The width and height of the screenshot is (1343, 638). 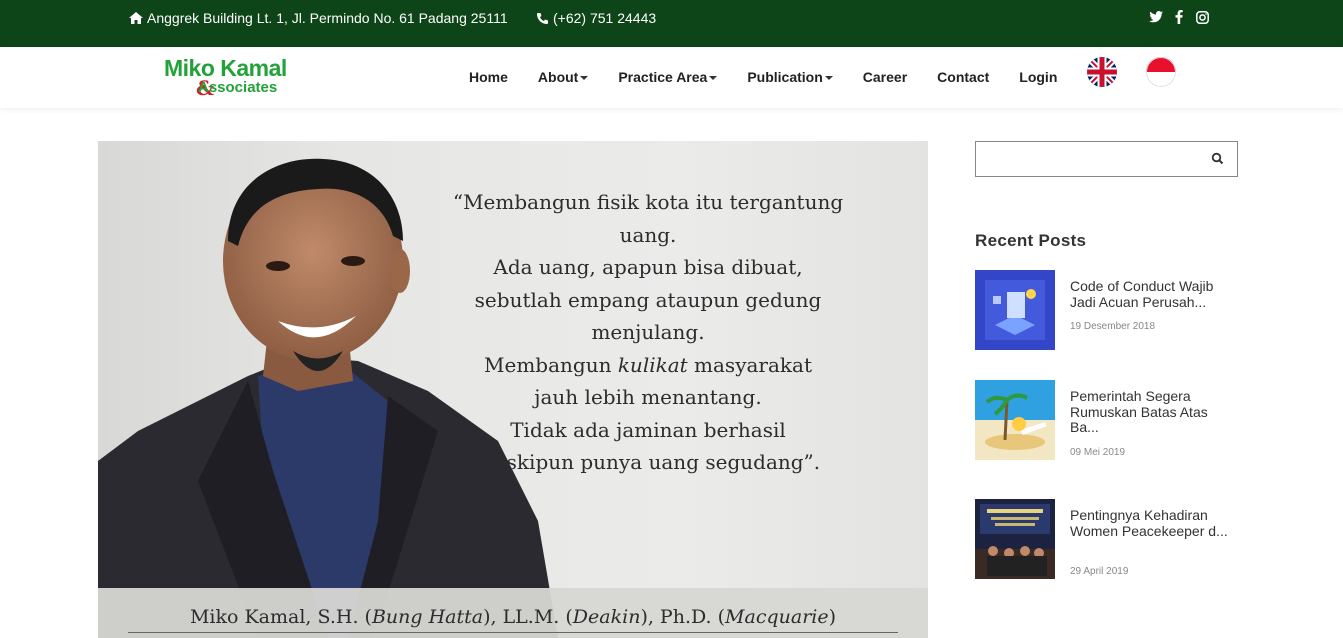 I want to click on nav-practice-area-label: Practice Area, so click(x=663, y=77).